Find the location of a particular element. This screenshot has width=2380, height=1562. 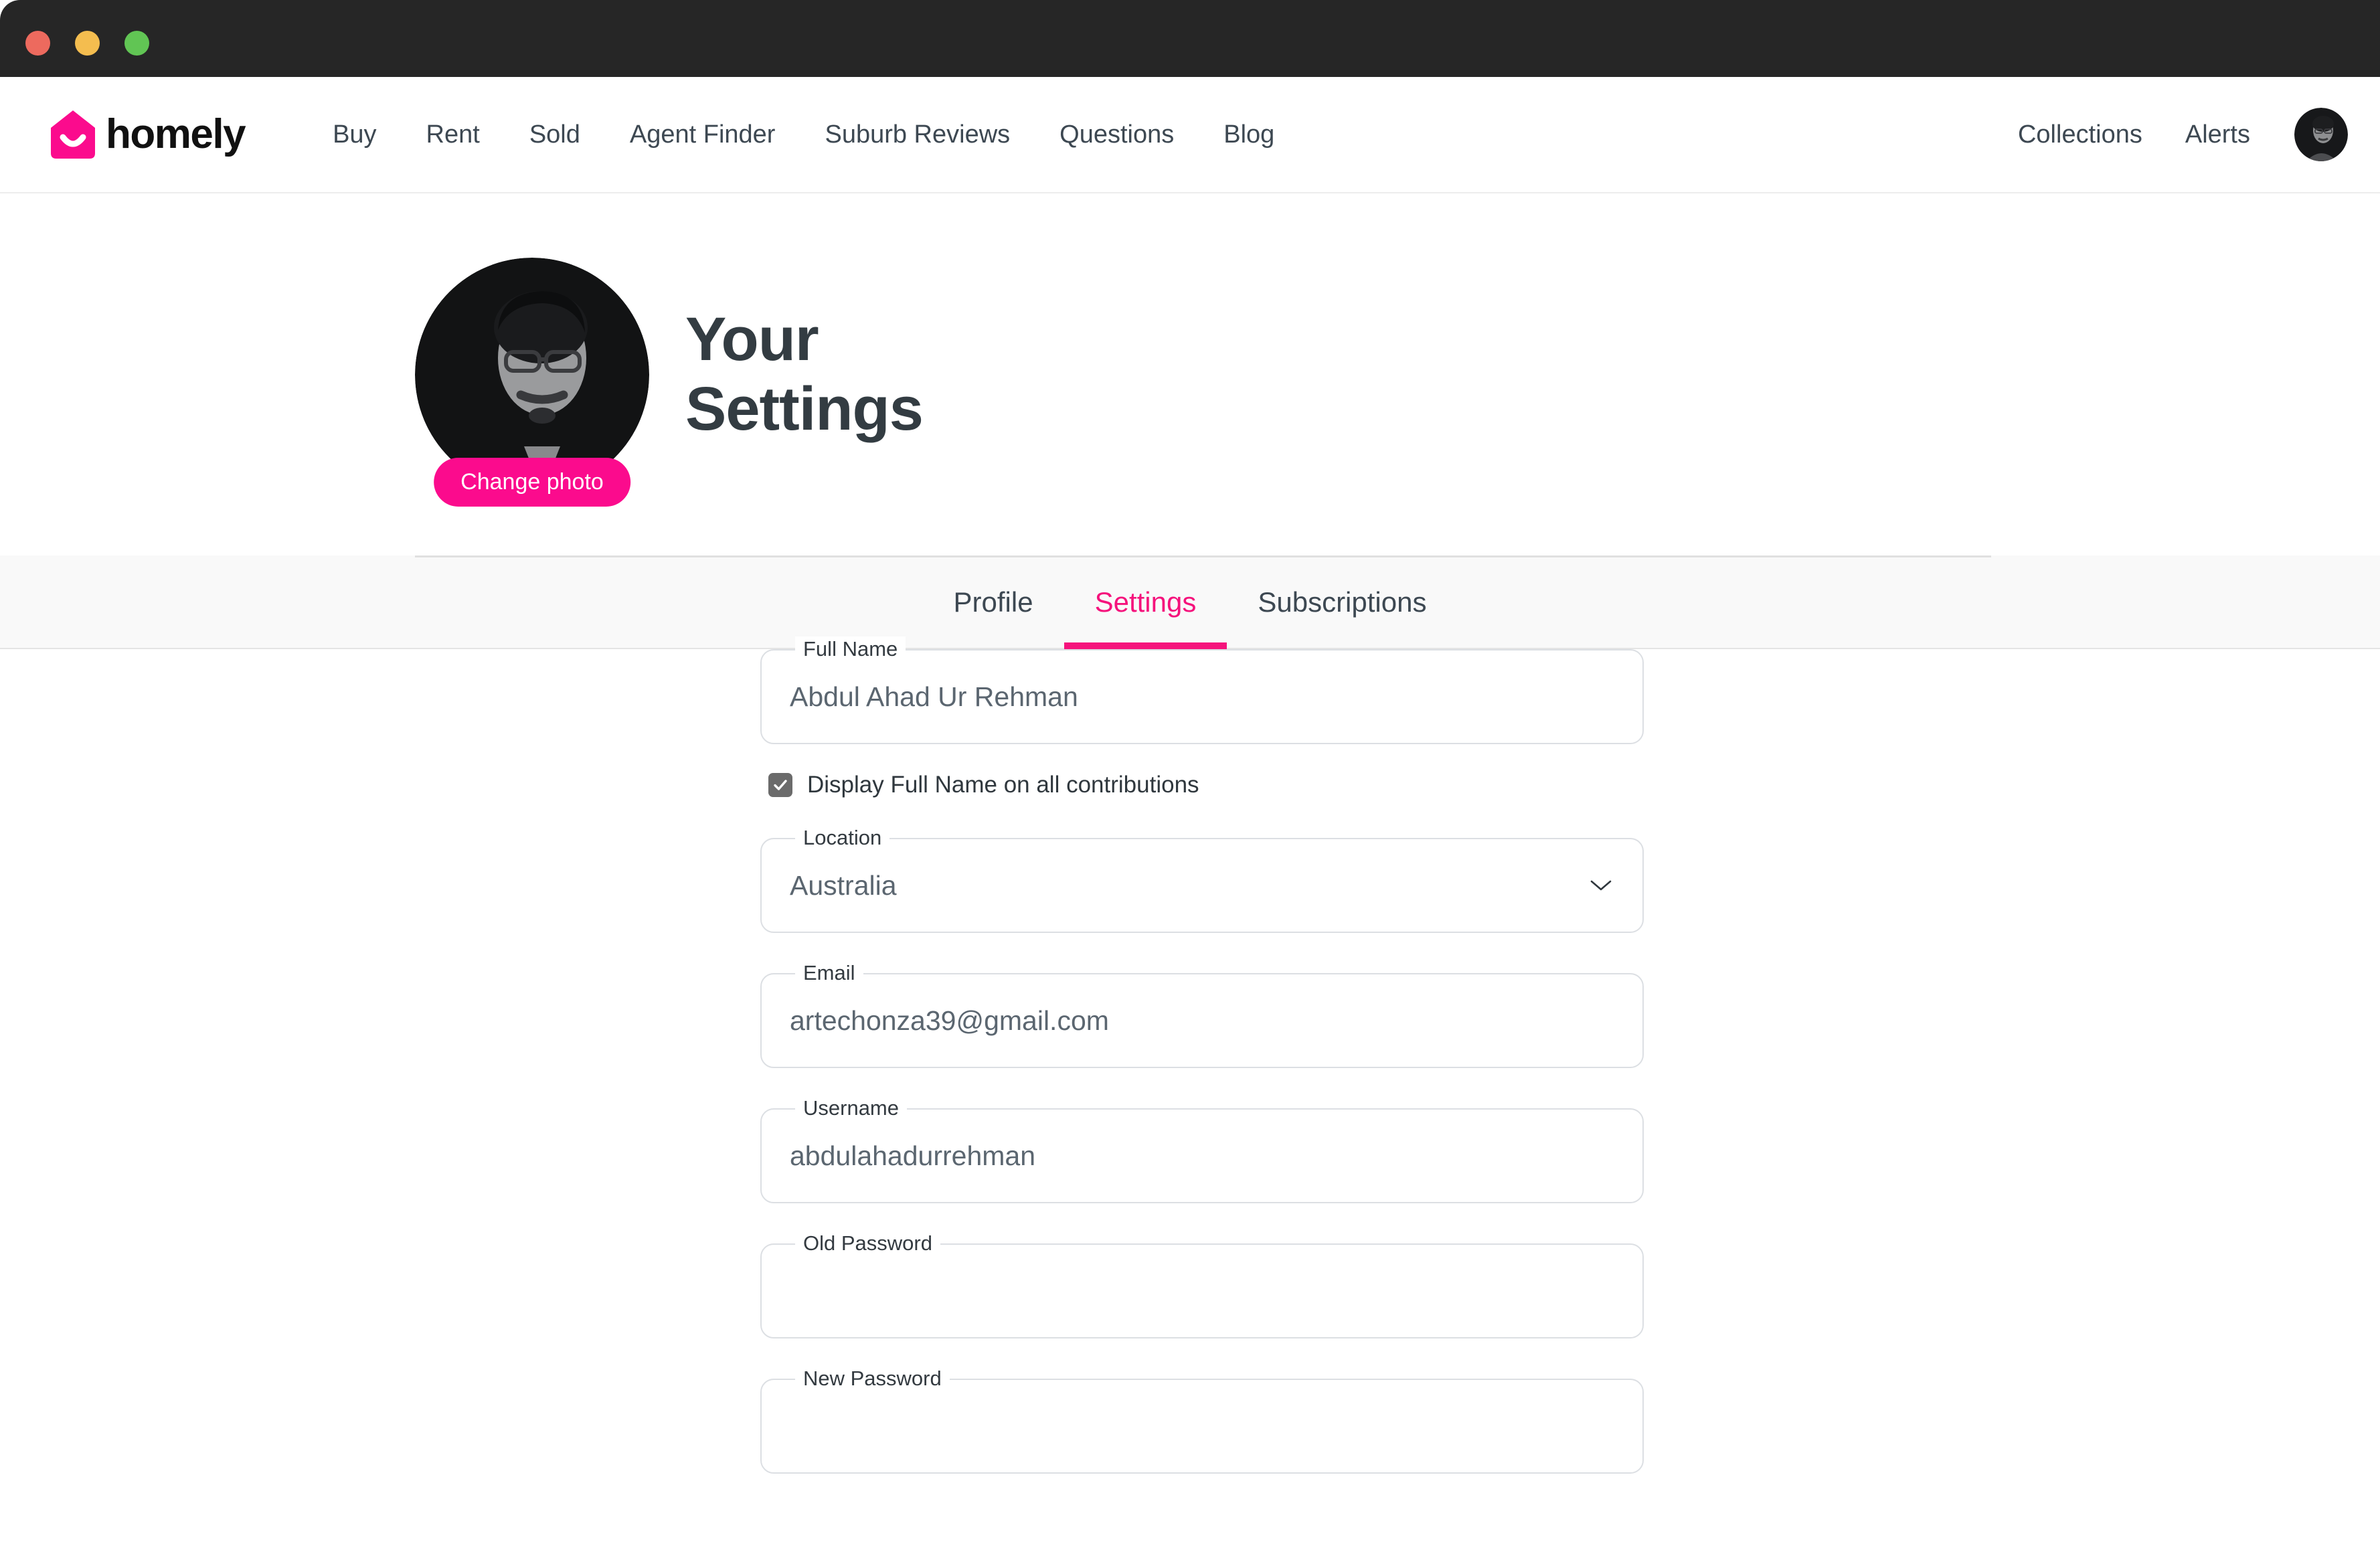

nav-item-agent-finder: Agent Finder is located at coordinates (703, 134).